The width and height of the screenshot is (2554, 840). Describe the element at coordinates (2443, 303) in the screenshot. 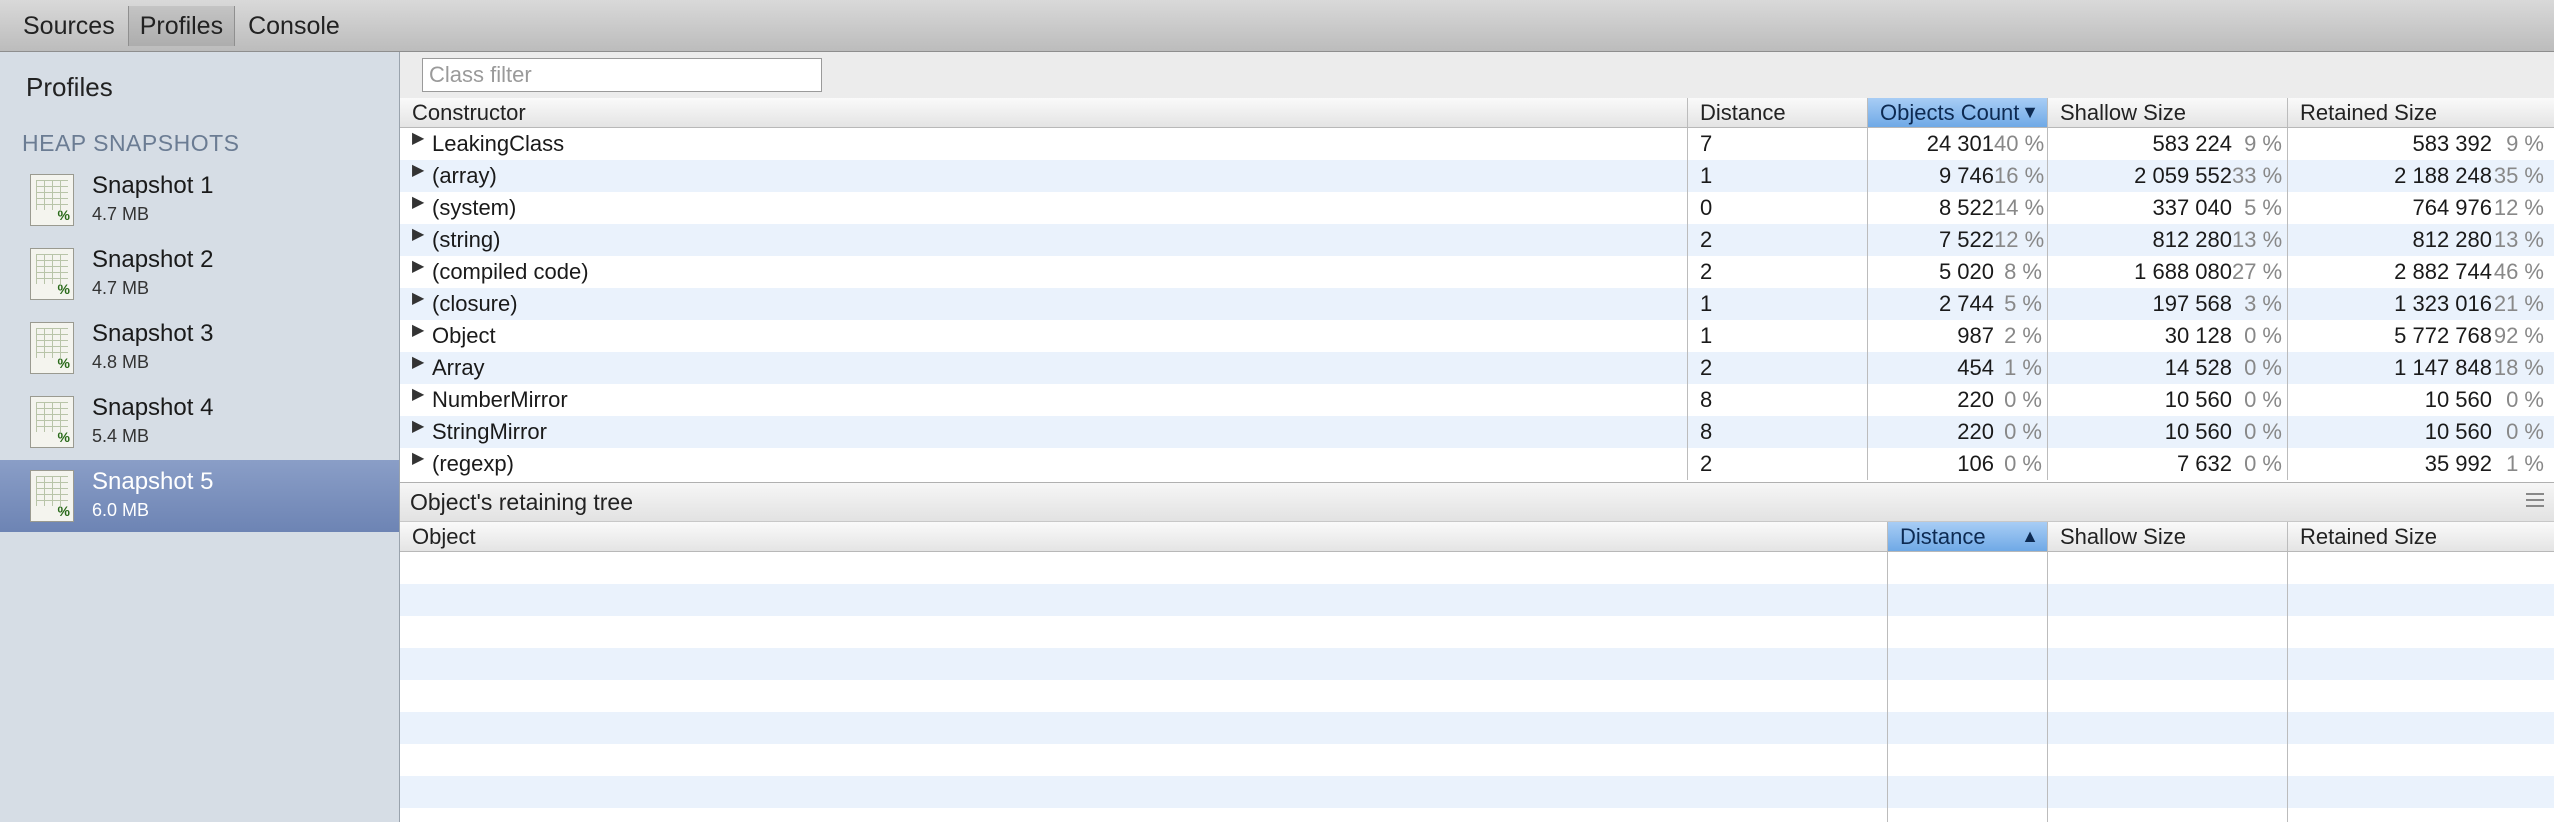

I see `cell-retained: 1 323 016` at that location.